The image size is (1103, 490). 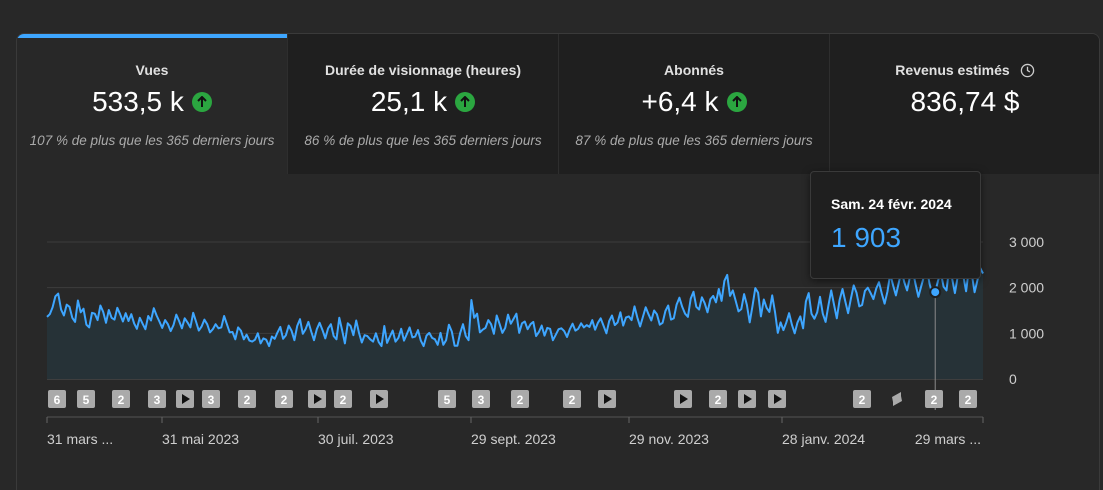 What do you see at coordinates (1026, 333) in the screenshot?
I see `y-tick-label: 1 000` at bounding box center [1026, 333].